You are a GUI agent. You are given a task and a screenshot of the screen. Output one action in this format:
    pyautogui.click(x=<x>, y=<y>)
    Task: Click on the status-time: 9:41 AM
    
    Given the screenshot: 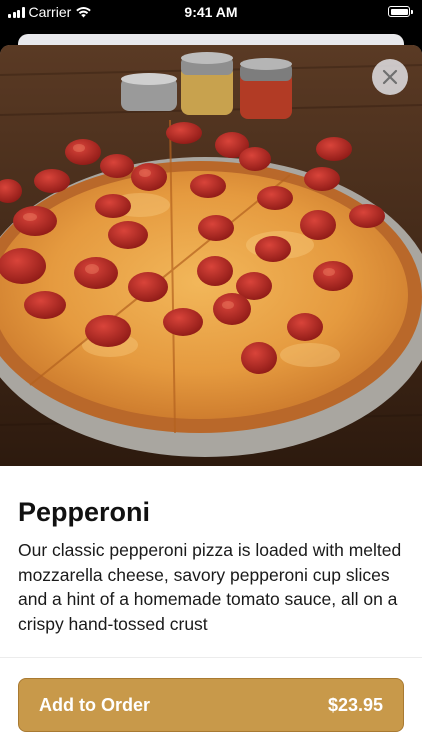 What is the action you would take?
    pyautogui.click(x=211, y=12)
    